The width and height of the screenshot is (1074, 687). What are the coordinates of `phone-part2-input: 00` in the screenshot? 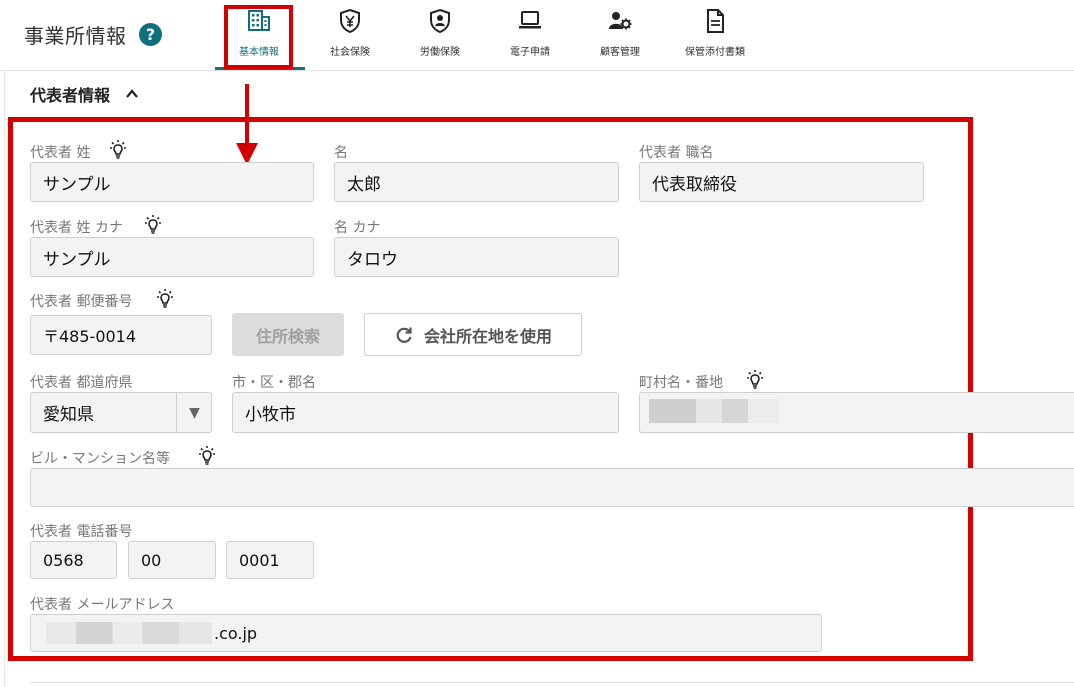 It's located at (172, 560).